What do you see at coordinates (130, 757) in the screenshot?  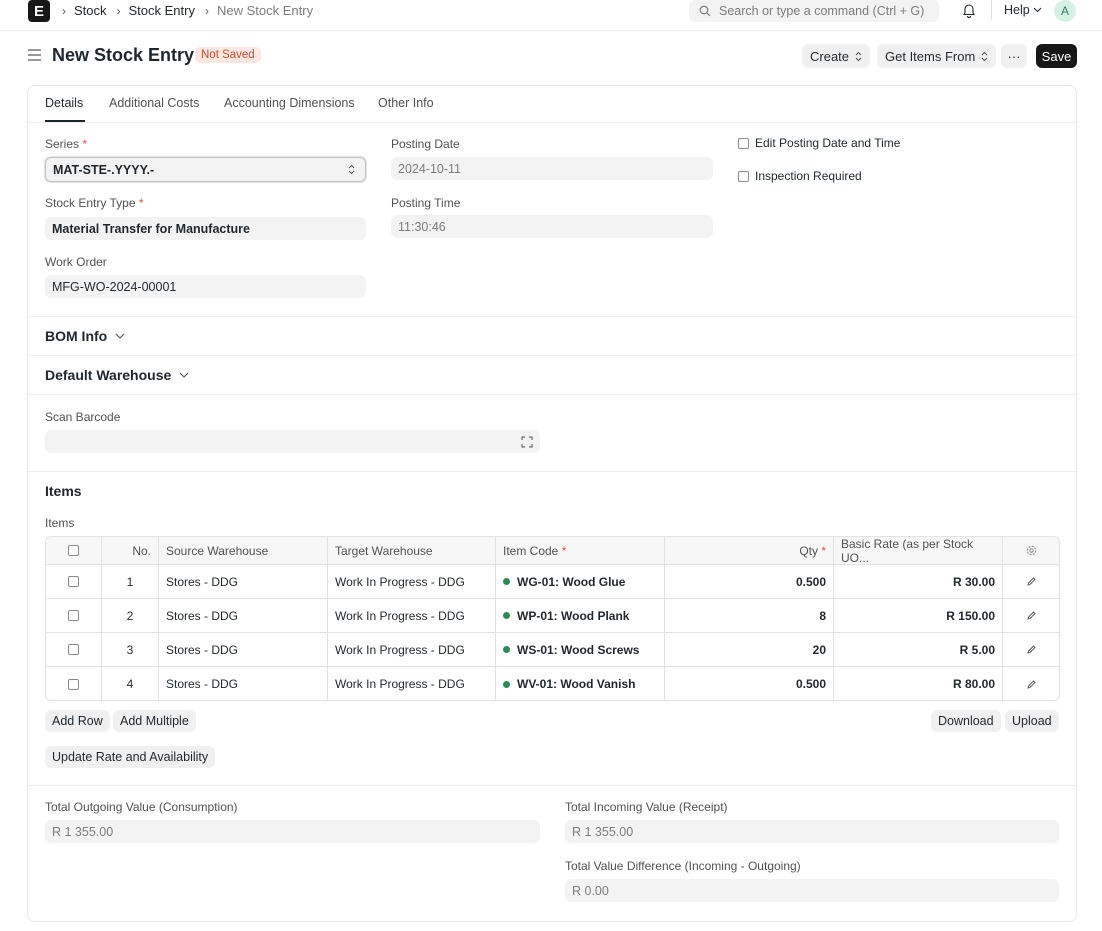 I see `update-rate-button: Update Rate and Availability` at bounding box center [130, 757].